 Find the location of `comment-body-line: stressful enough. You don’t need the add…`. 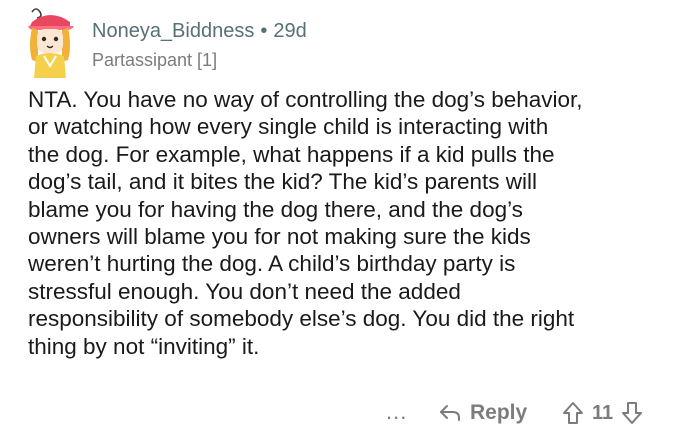

comment-body-line: stressful enough. You don’t need the add… is located at coordinates (244, 291).